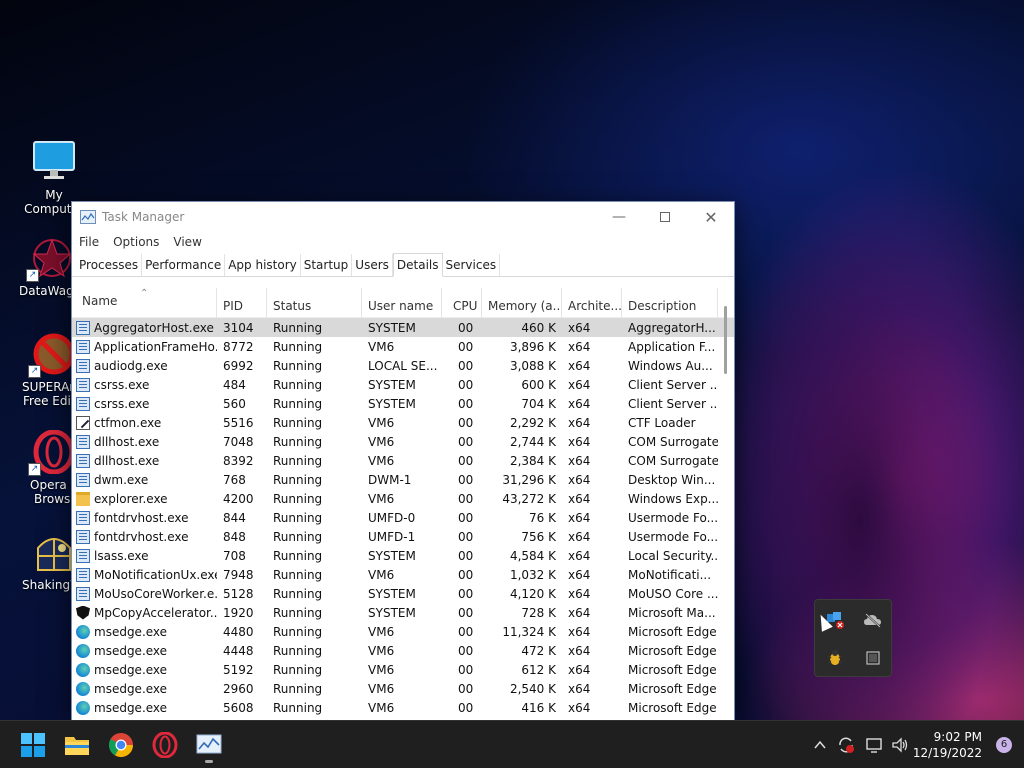 The image size is (1024, 768). I want to click on file-explorer-button, so click(77, 745).